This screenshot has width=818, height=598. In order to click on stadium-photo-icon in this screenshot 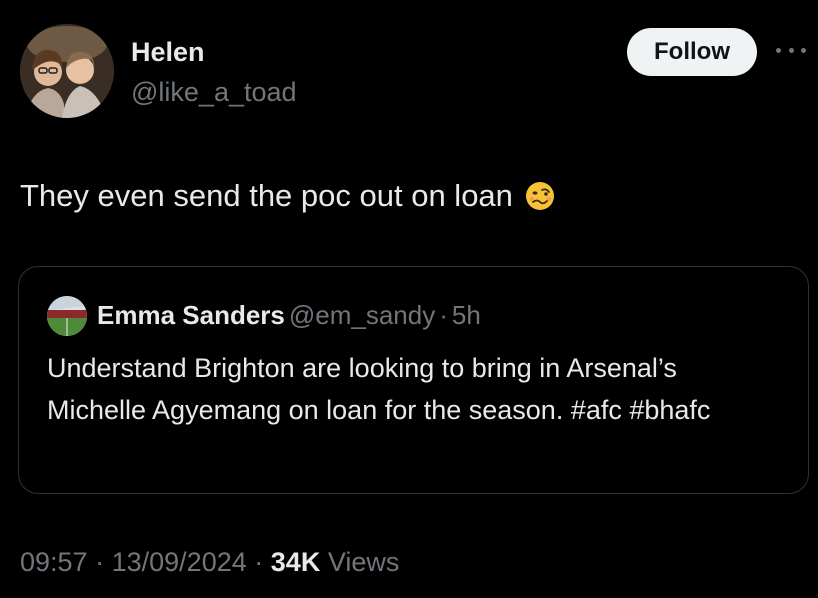, I will do `click(67, 316)`.